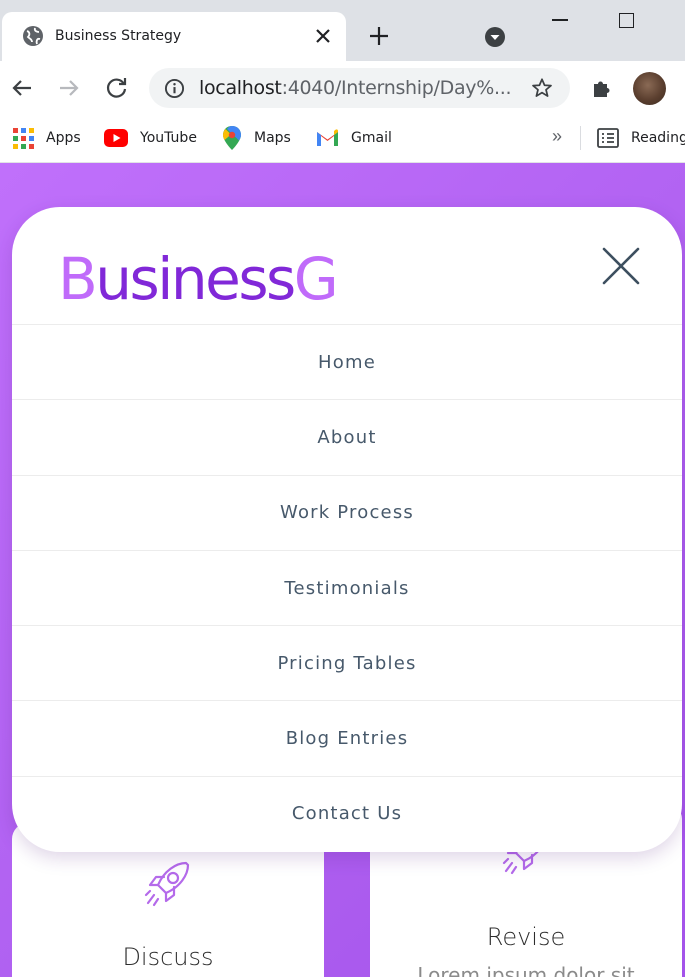  I want to click on site-logo: BusinessG, so click(198, 279).